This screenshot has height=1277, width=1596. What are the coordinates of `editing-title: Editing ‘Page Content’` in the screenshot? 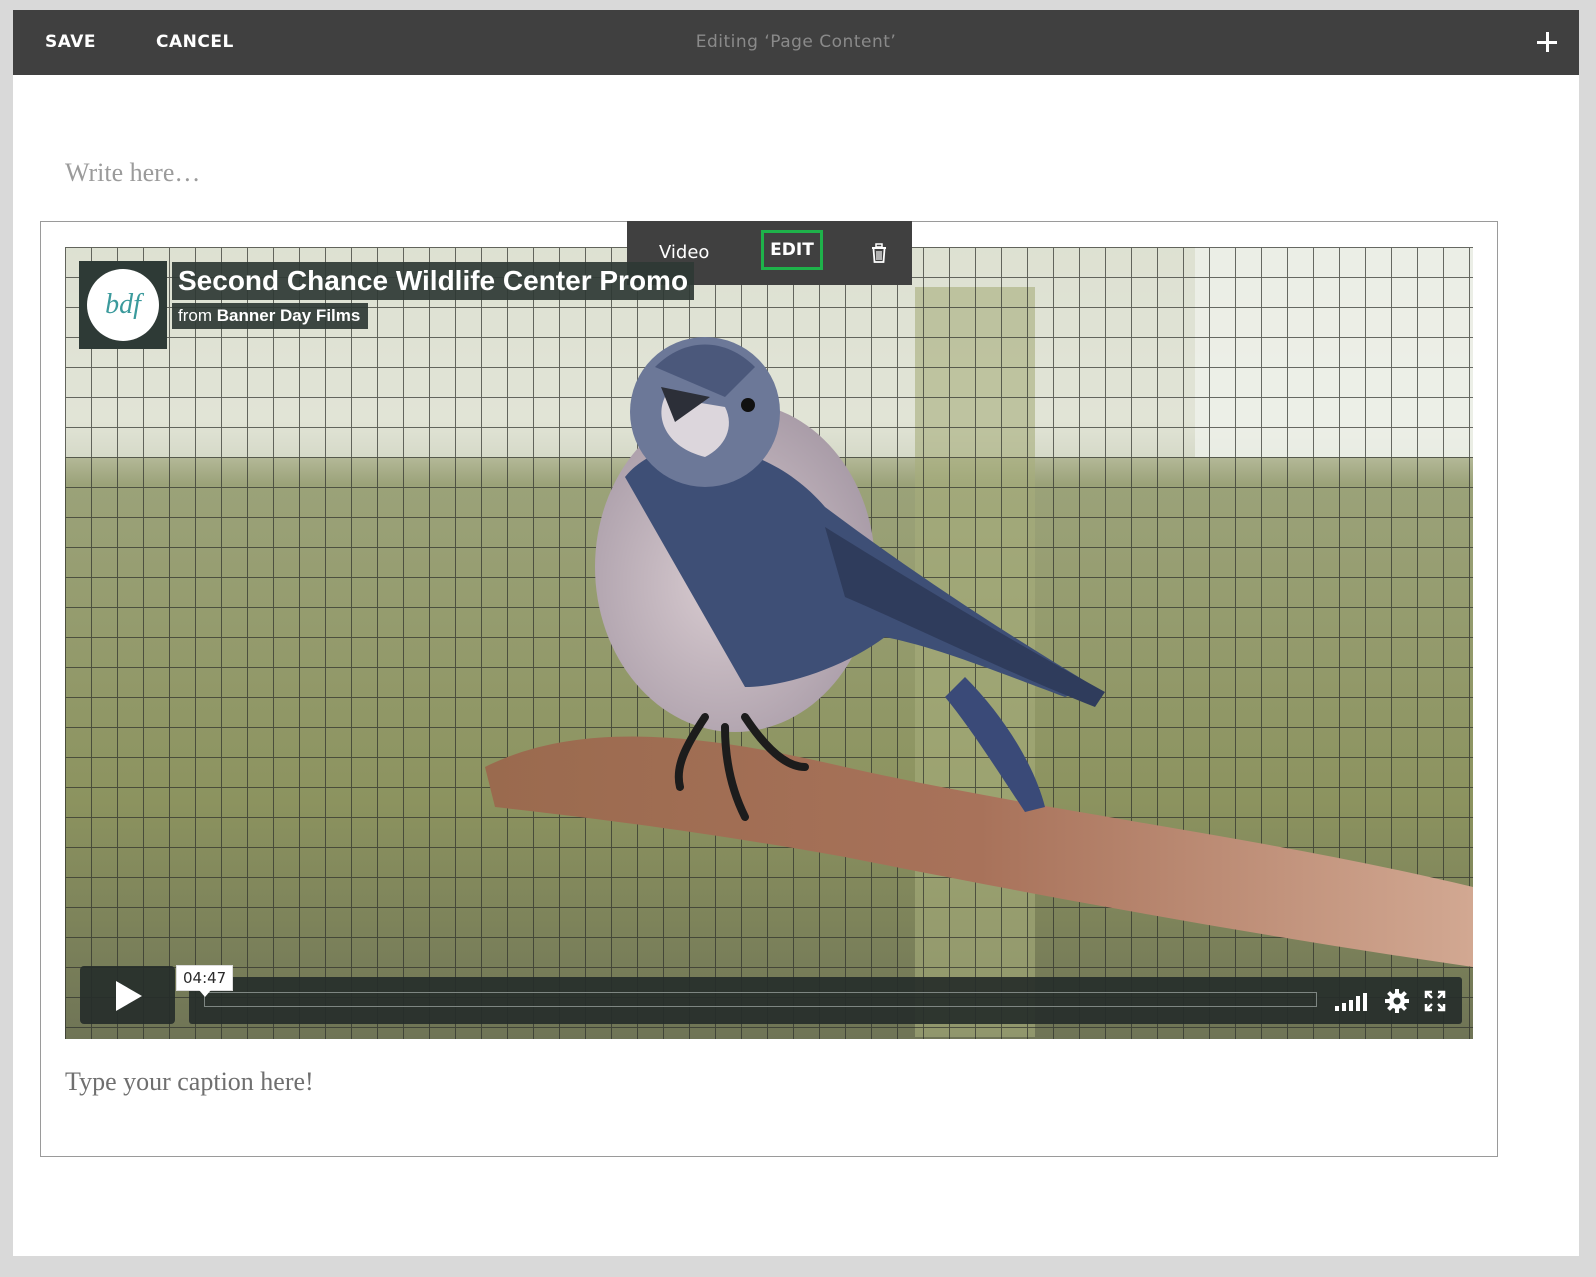 It's located at (796, 42).